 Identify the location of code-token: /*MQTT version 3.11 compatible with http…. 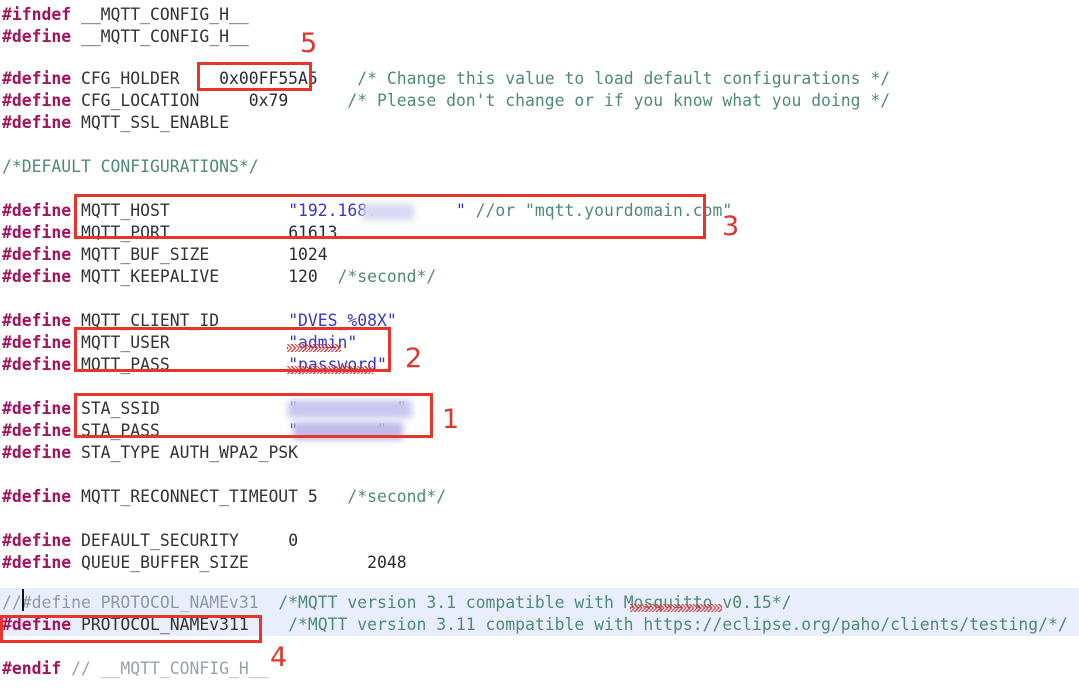
(658, 624).